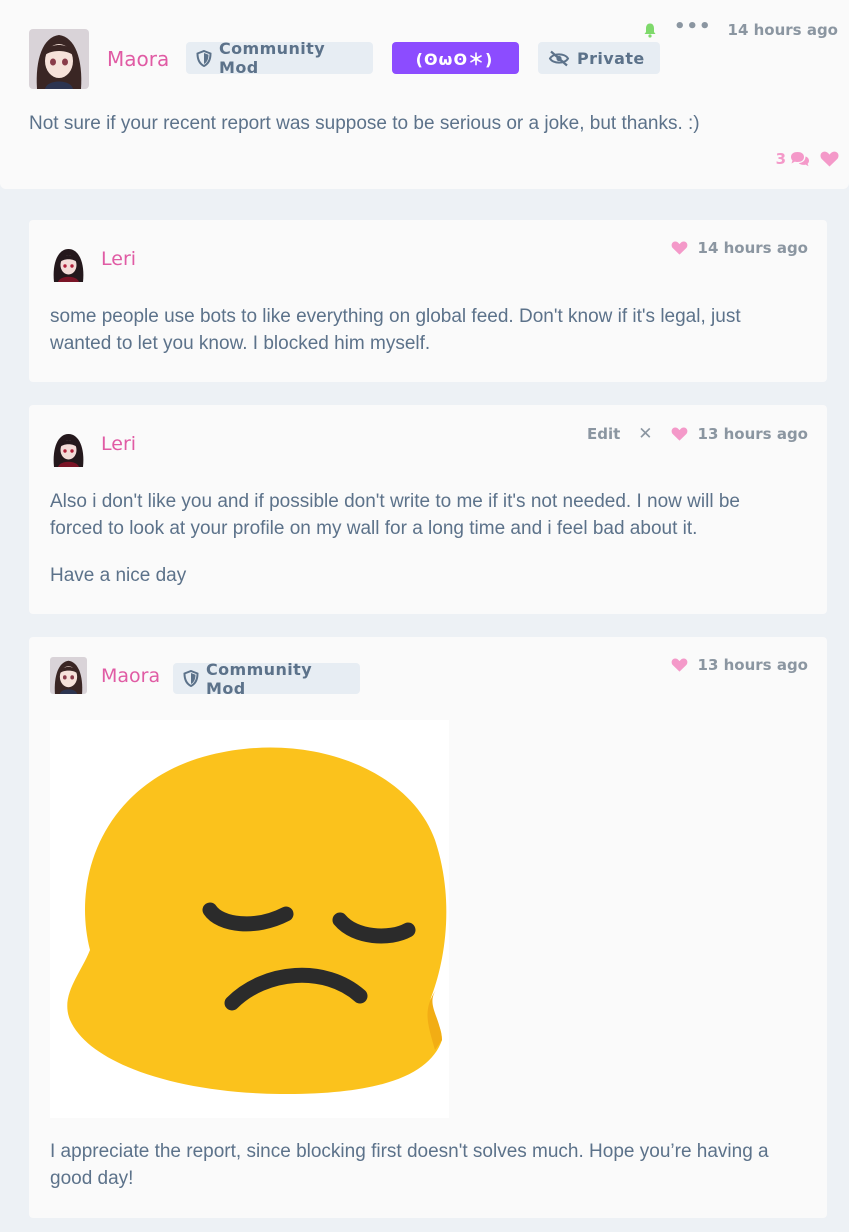  I want to click on private-badge: Private, so click(599, 58).